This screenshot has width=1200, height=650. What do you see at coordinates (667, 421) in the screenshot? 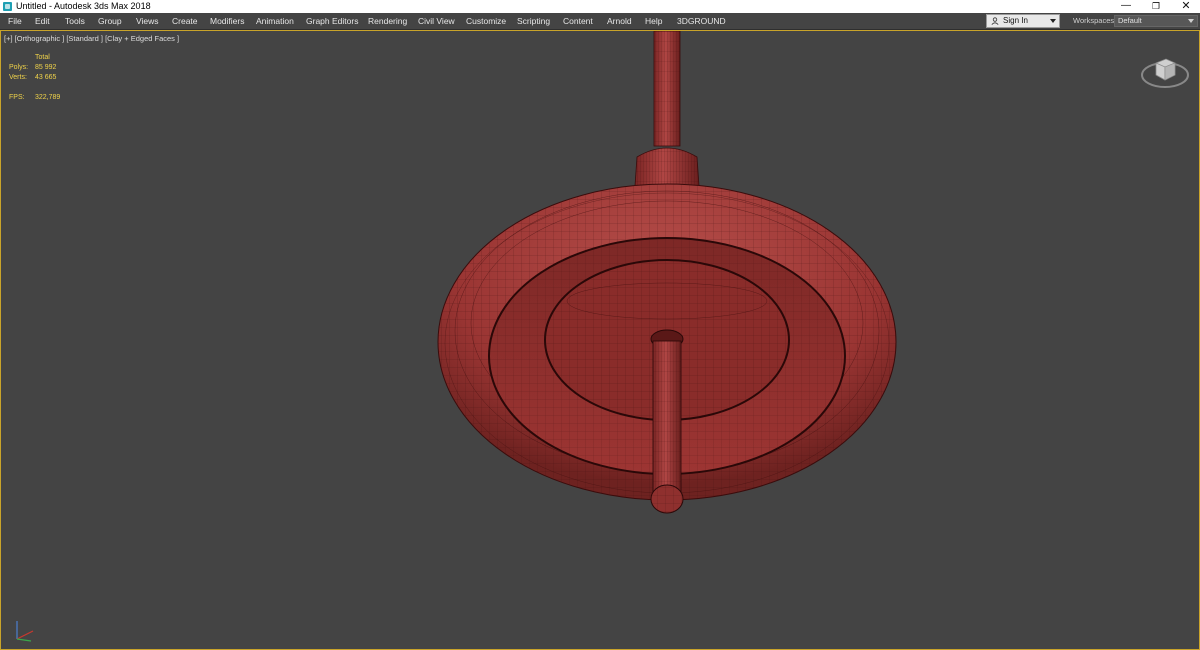
I see `bottom-rod` at bounding box center [667, 421].